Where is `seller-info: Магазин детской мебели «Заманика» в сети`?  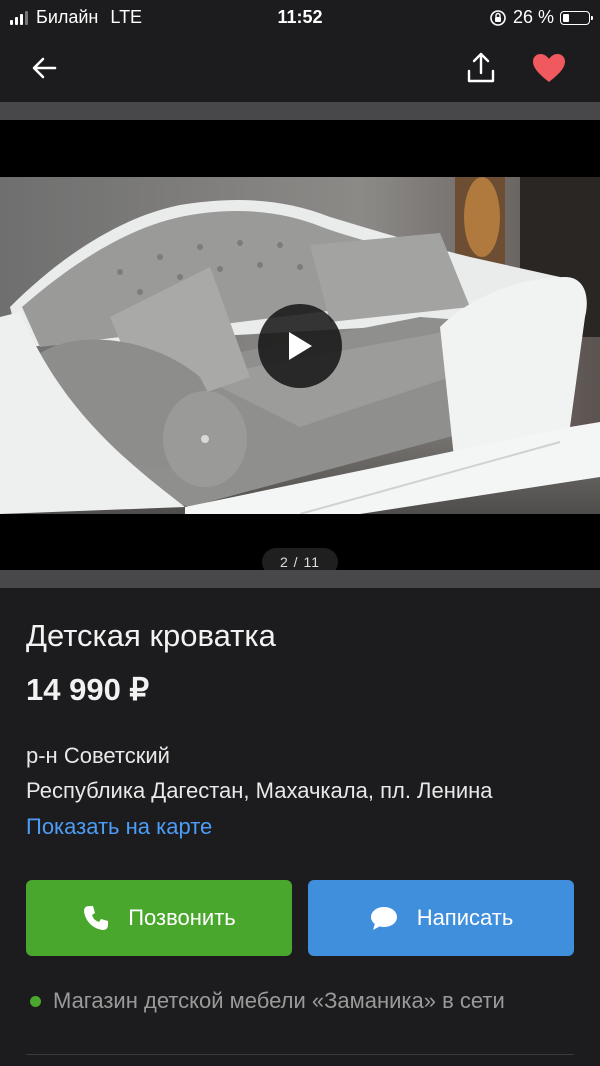
seller-info: Магазин детской мебели «Заманика» в сети is located at coordinates (267, 1001).